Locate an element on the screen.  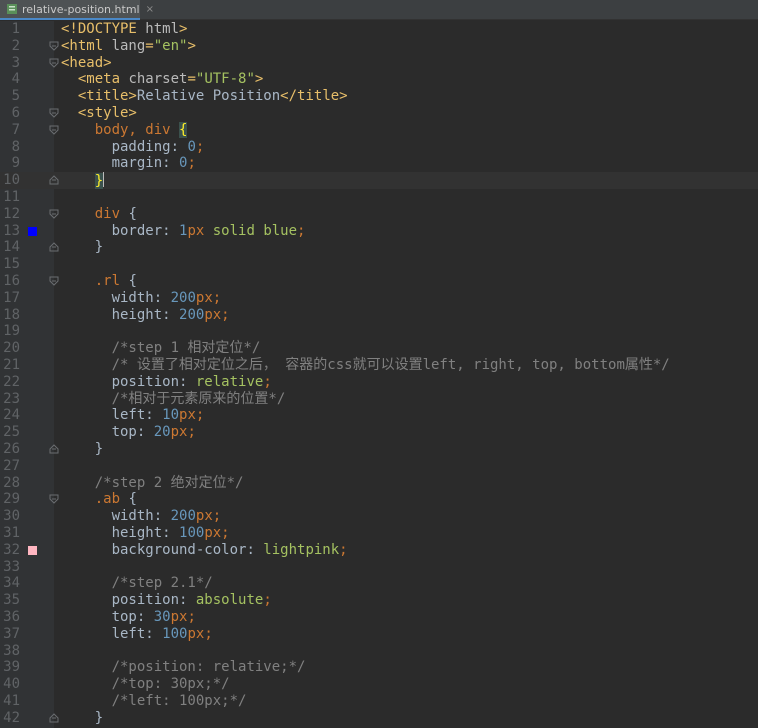
code-line: 22 position: relative; is located at coordinates (379, 382).